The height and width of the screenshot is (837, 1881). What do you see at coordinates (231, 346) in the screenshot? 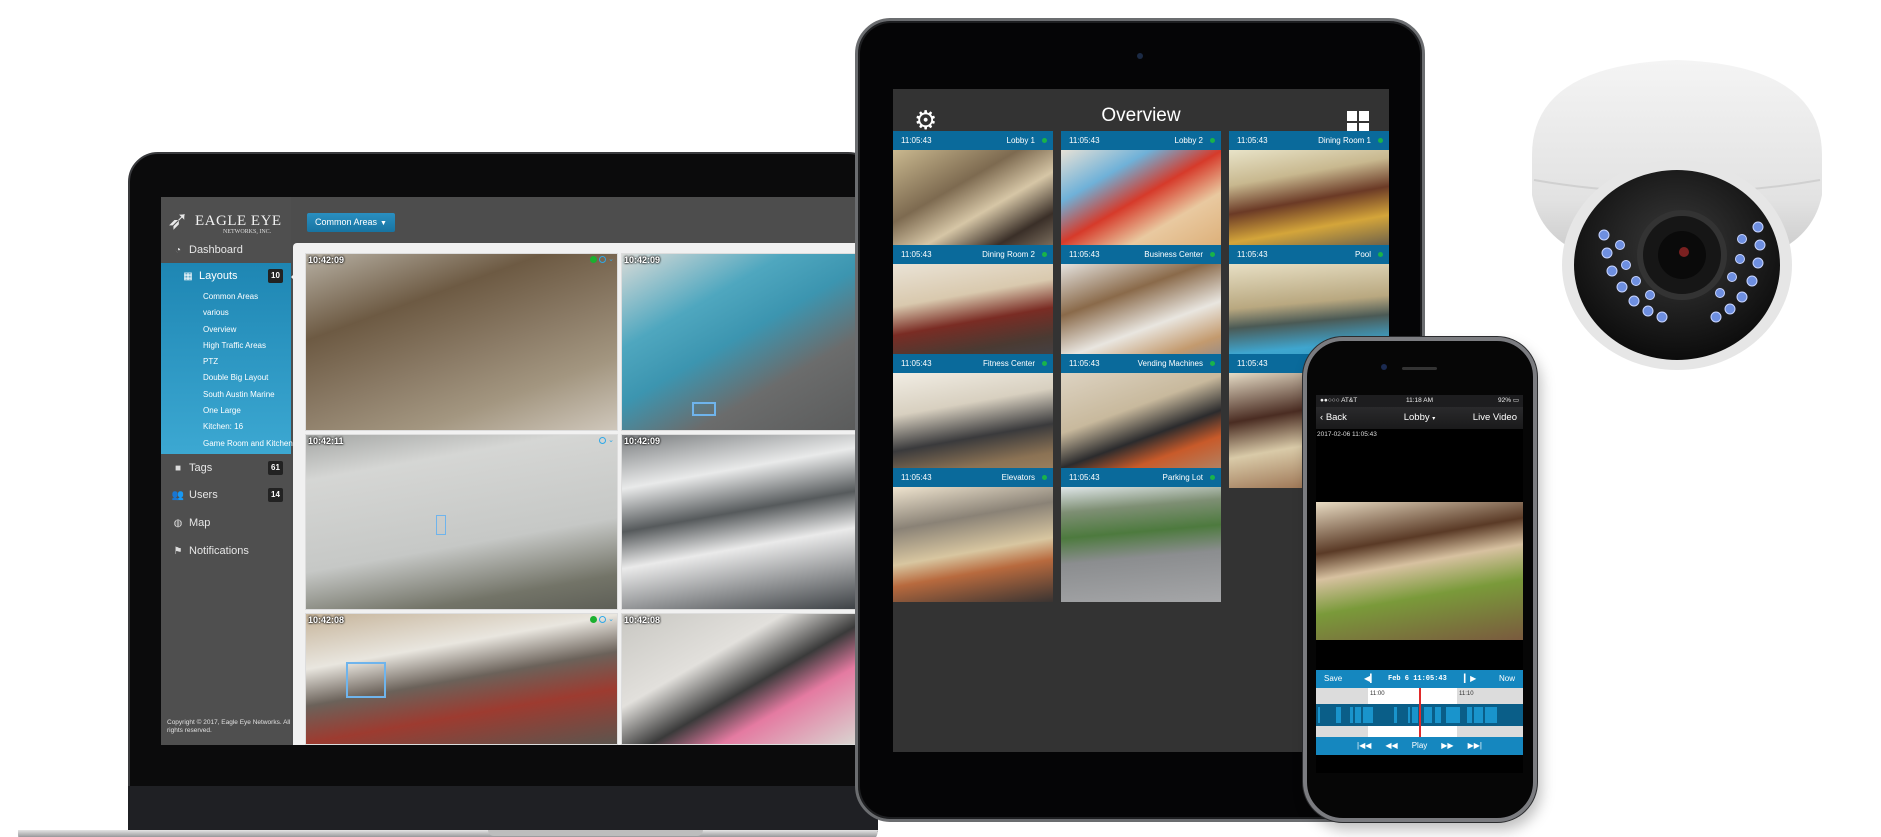
I see `layout-link: High Traffic Areas` at bounding box center [231, 346].